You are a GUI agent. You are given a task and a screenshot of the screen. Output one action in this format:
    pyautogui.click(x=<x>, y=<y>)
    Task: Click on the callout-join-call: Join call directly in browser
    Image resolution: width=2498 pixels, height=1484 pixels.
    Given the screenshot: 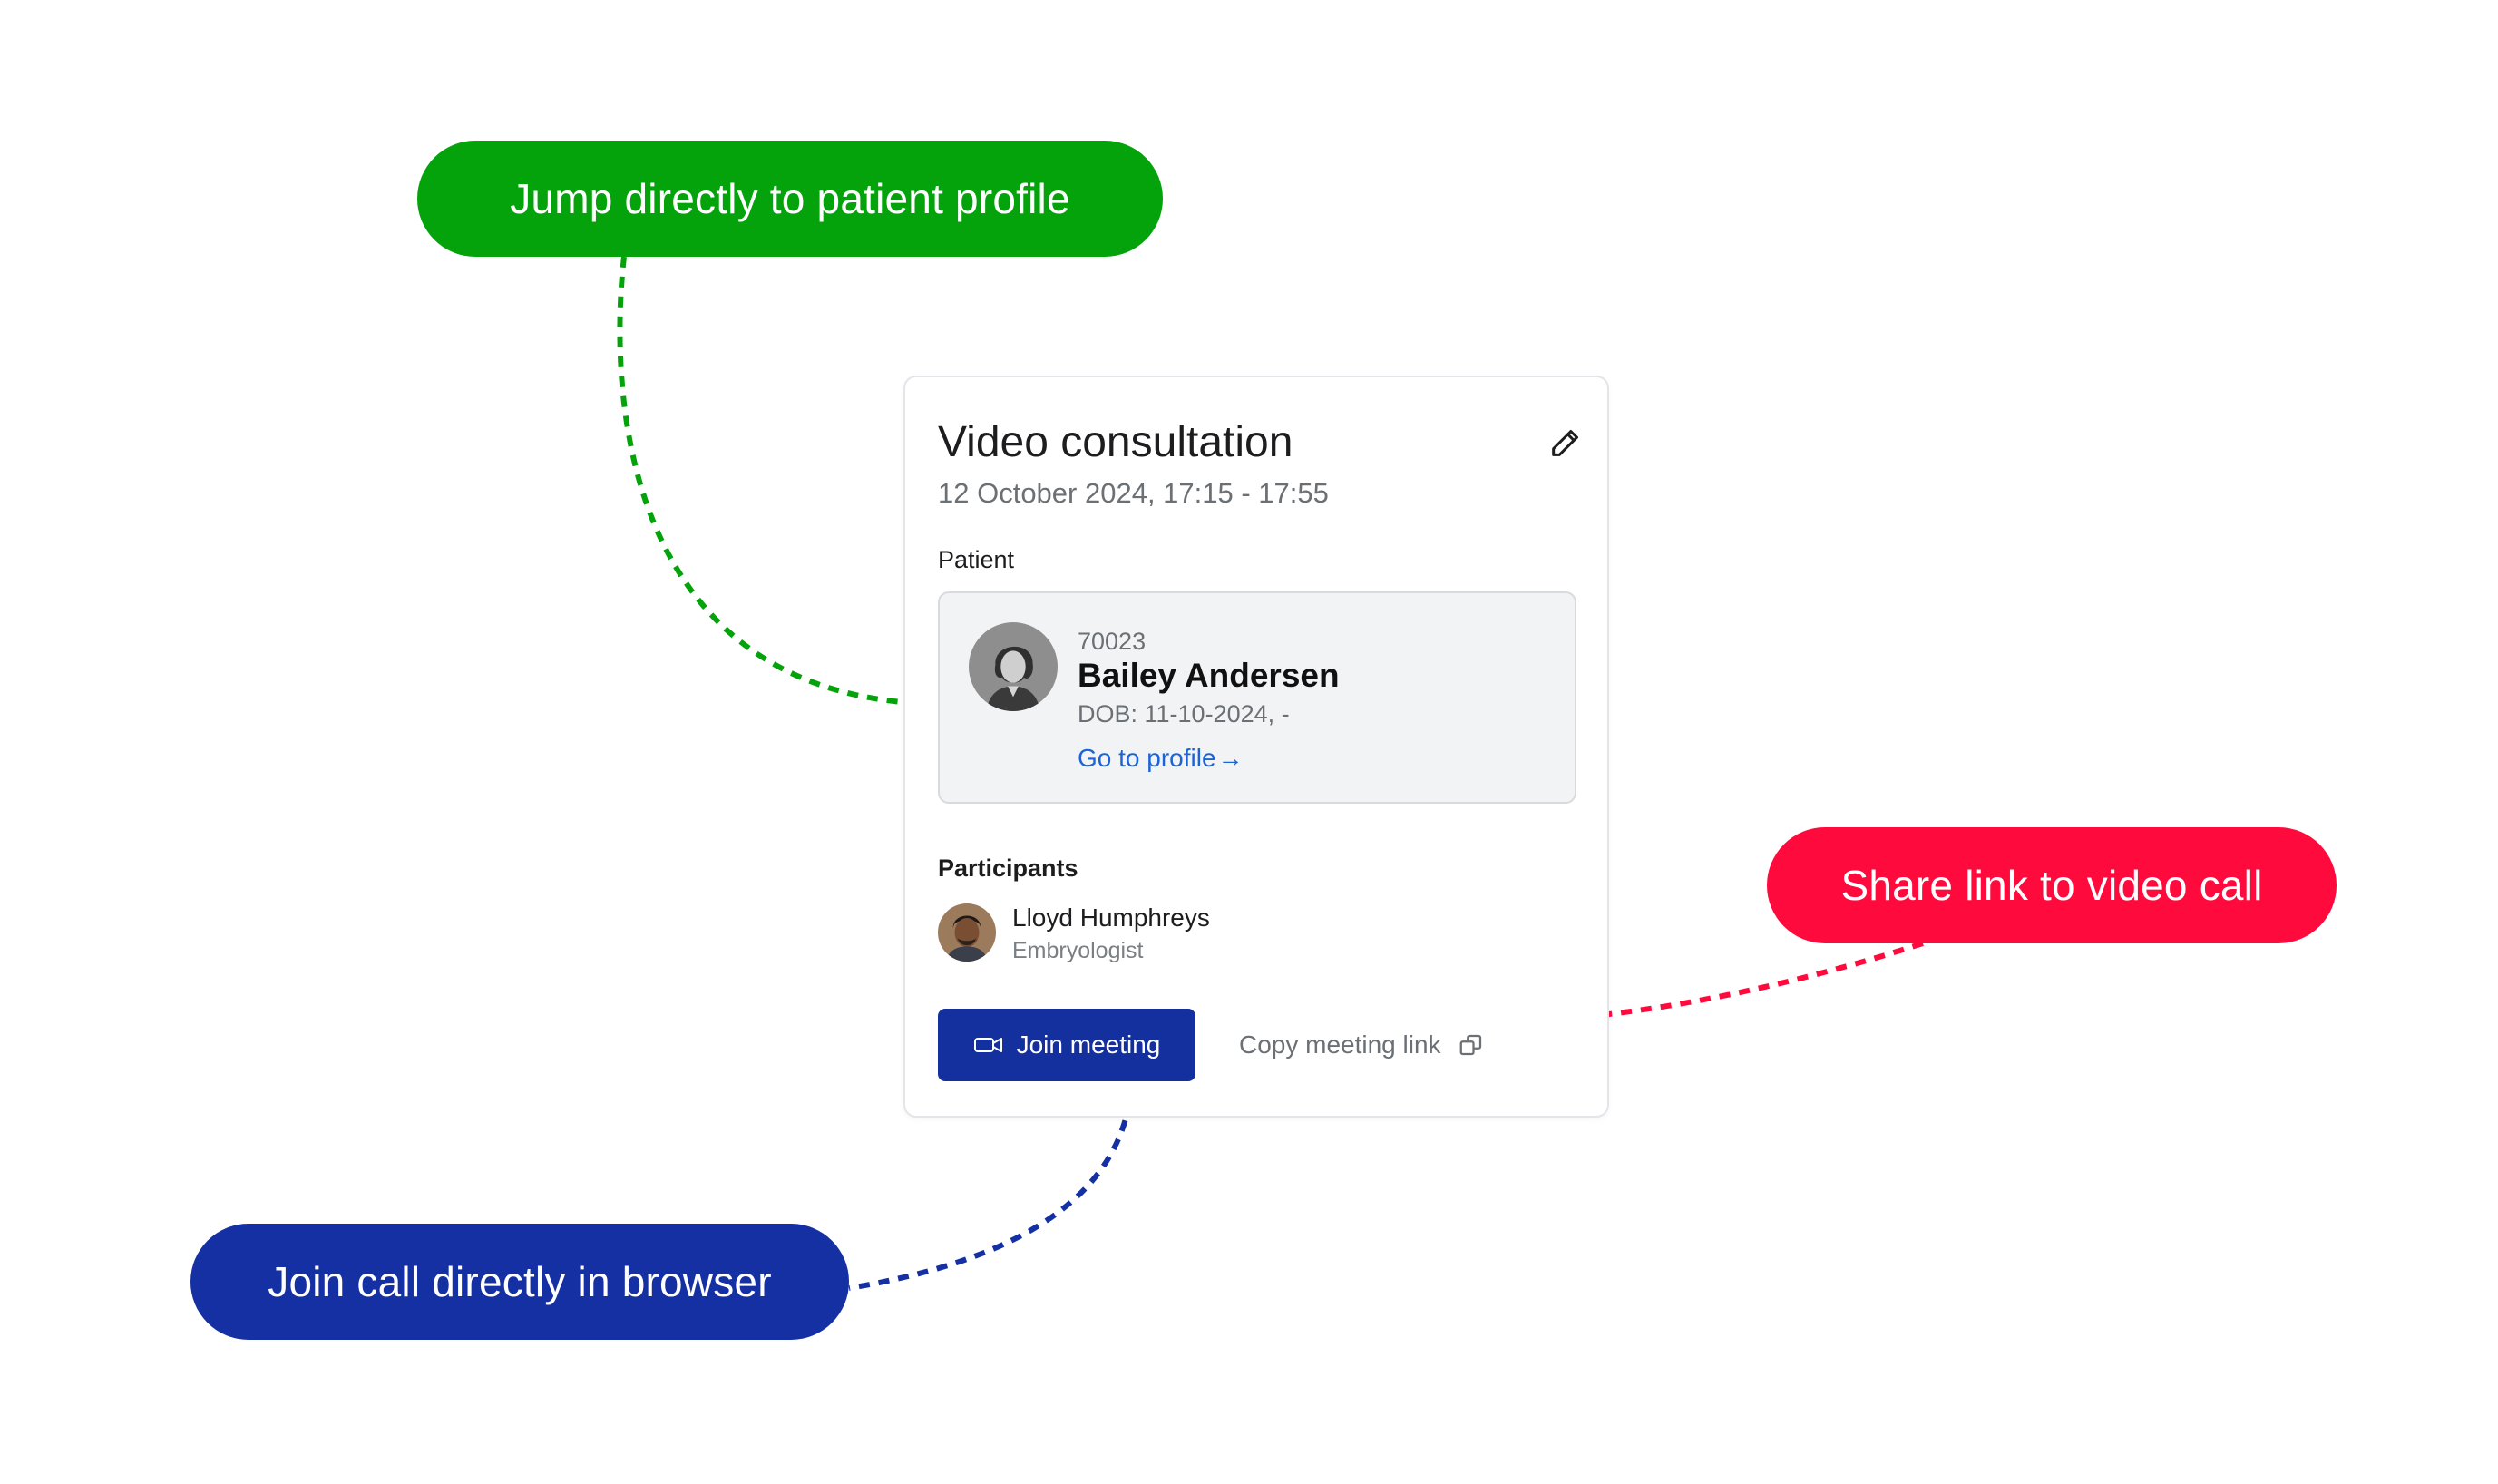 What is the action you would take?
    pyautogui.click(x=520, y=1282)
    